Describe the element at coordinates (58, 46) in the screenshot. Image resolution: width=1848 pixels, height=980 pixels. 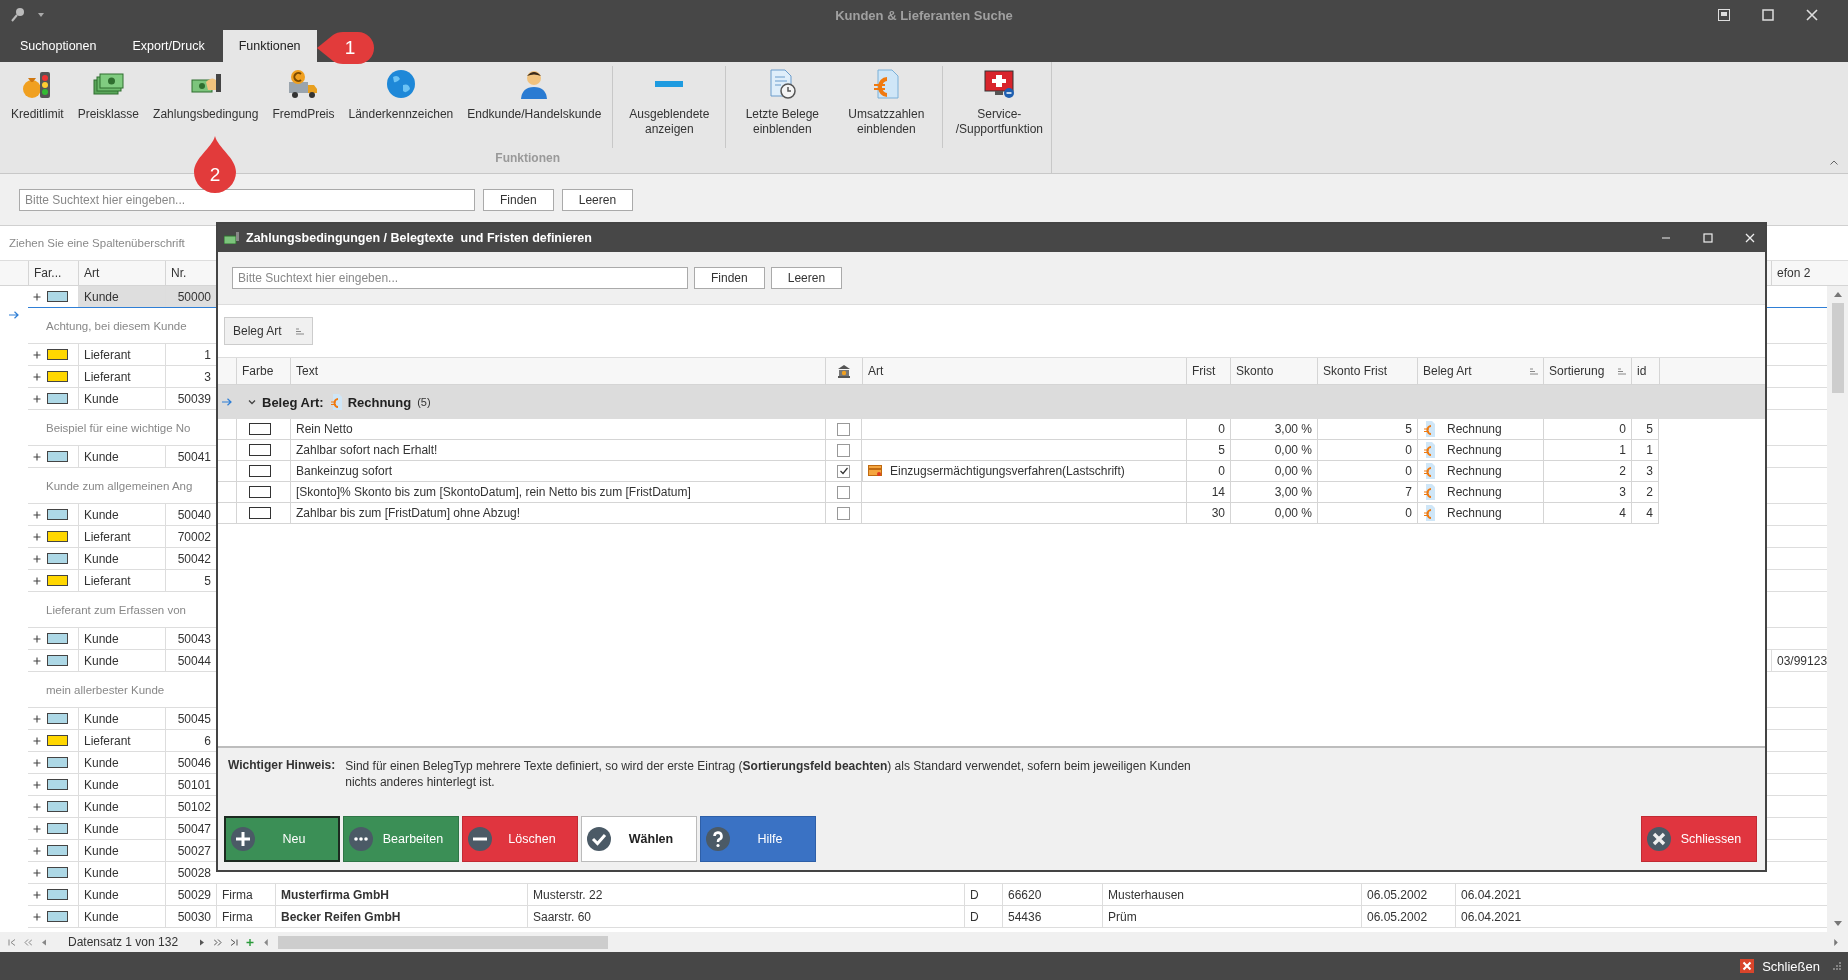
I see `ribbon-tab: Suchoptionen` at that location.